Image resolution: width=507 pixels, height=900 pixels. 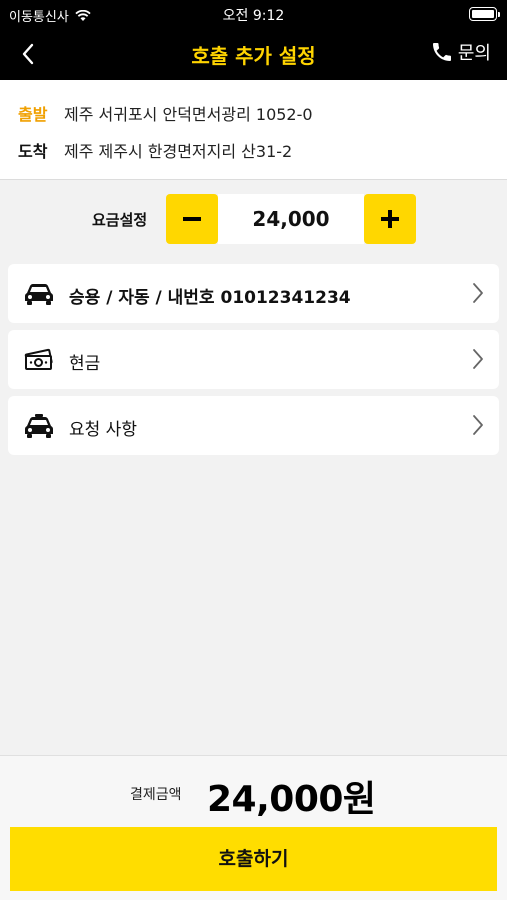 What do you see at coordinates (39, 360) in the screenshot?
I see `cash-icon` at bounding box center [39, 360].